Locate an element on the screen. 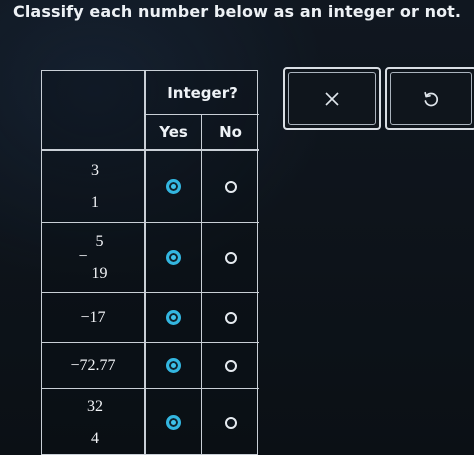  row-number-label: −17 is located at coordinates (94, 318).